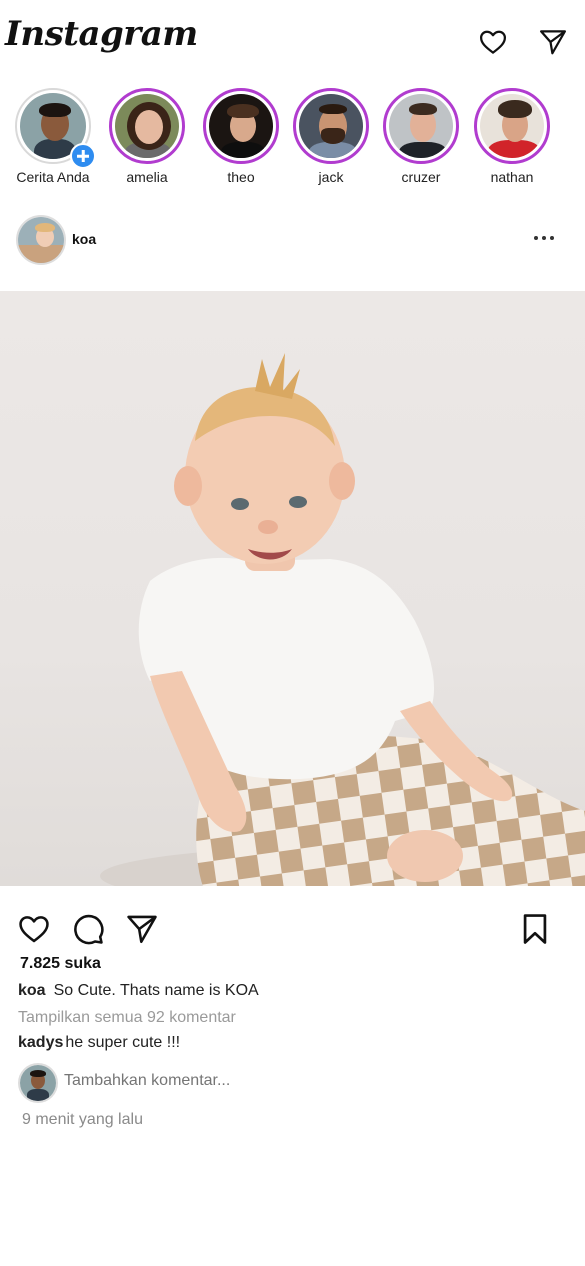 Image resolution: width=585 pixels, height=1266 pixels. What do you see at coordinates (553, 42) in the screenshot?
I see `send-icon` at bounding box center [553, 42].